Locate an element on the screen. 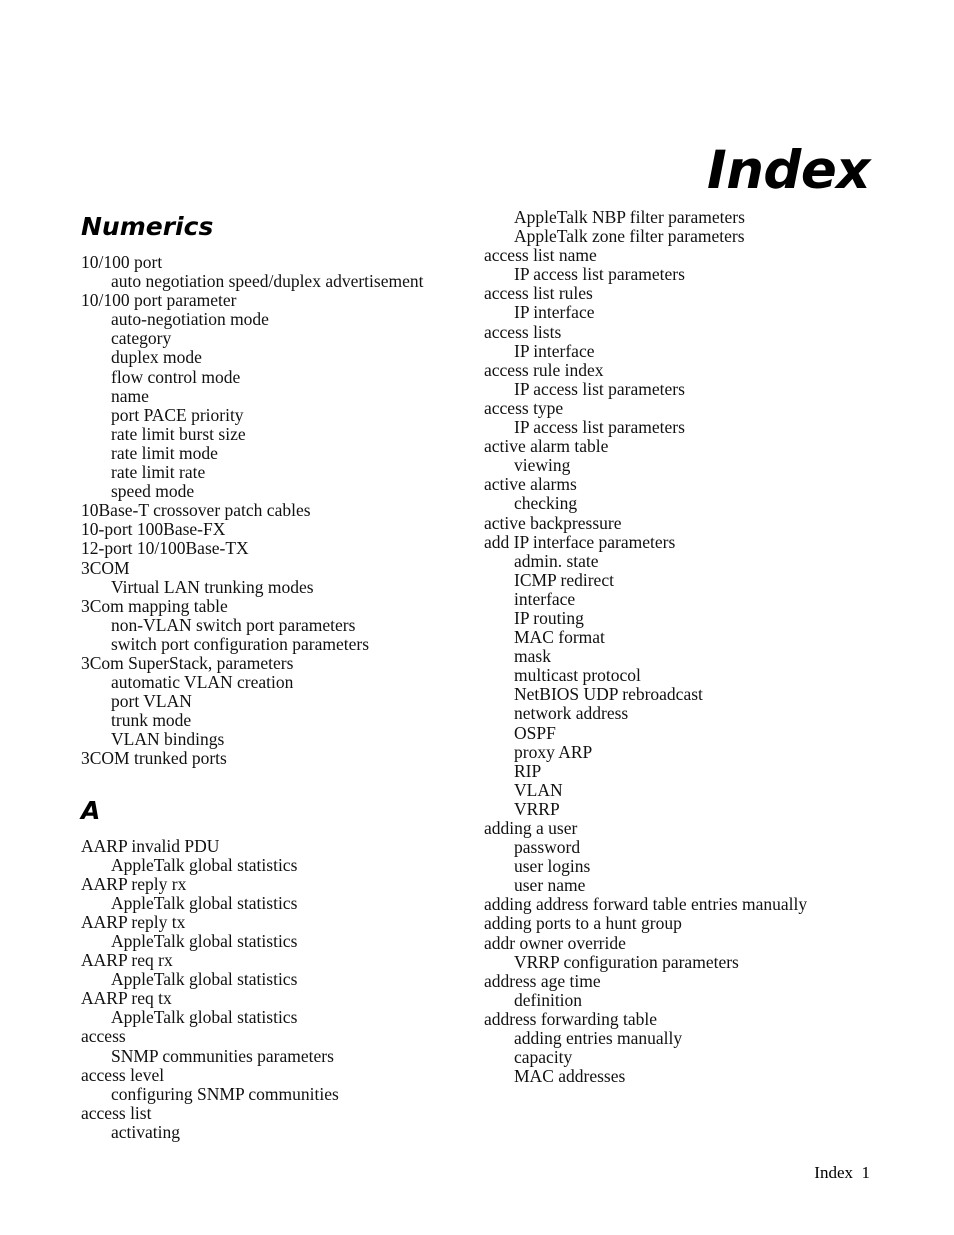 Image resolution: width=954 pixels, height=1235 pixels. index-entry: access is located at coordinates (281, 1036).